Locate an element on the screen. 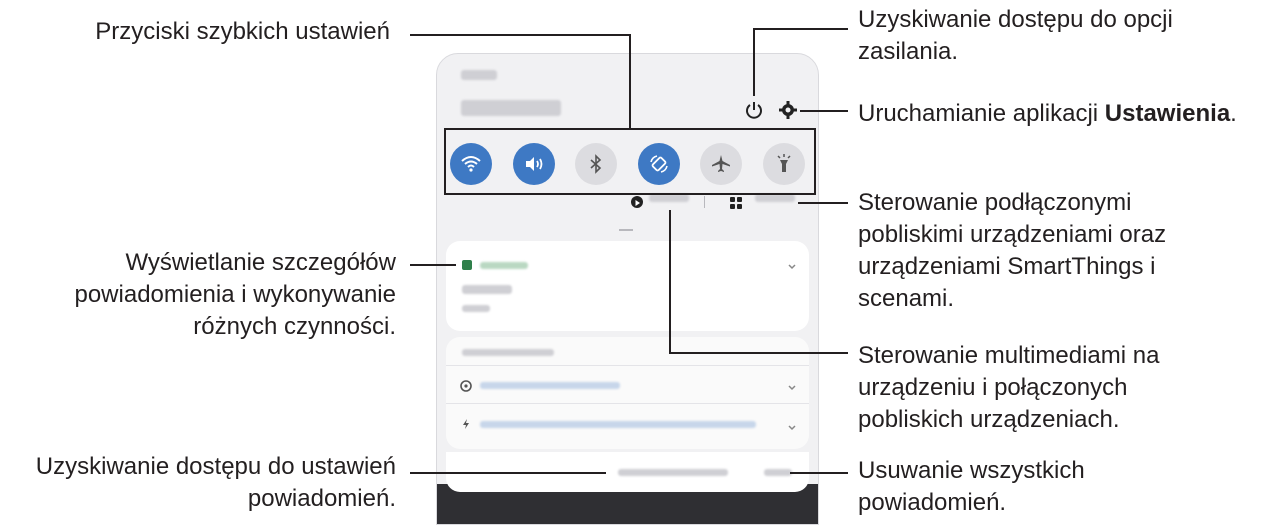 Image resolution: width=1272 pixels, height=525 pixels. airplane-icon is located at coordinates (721, 163).